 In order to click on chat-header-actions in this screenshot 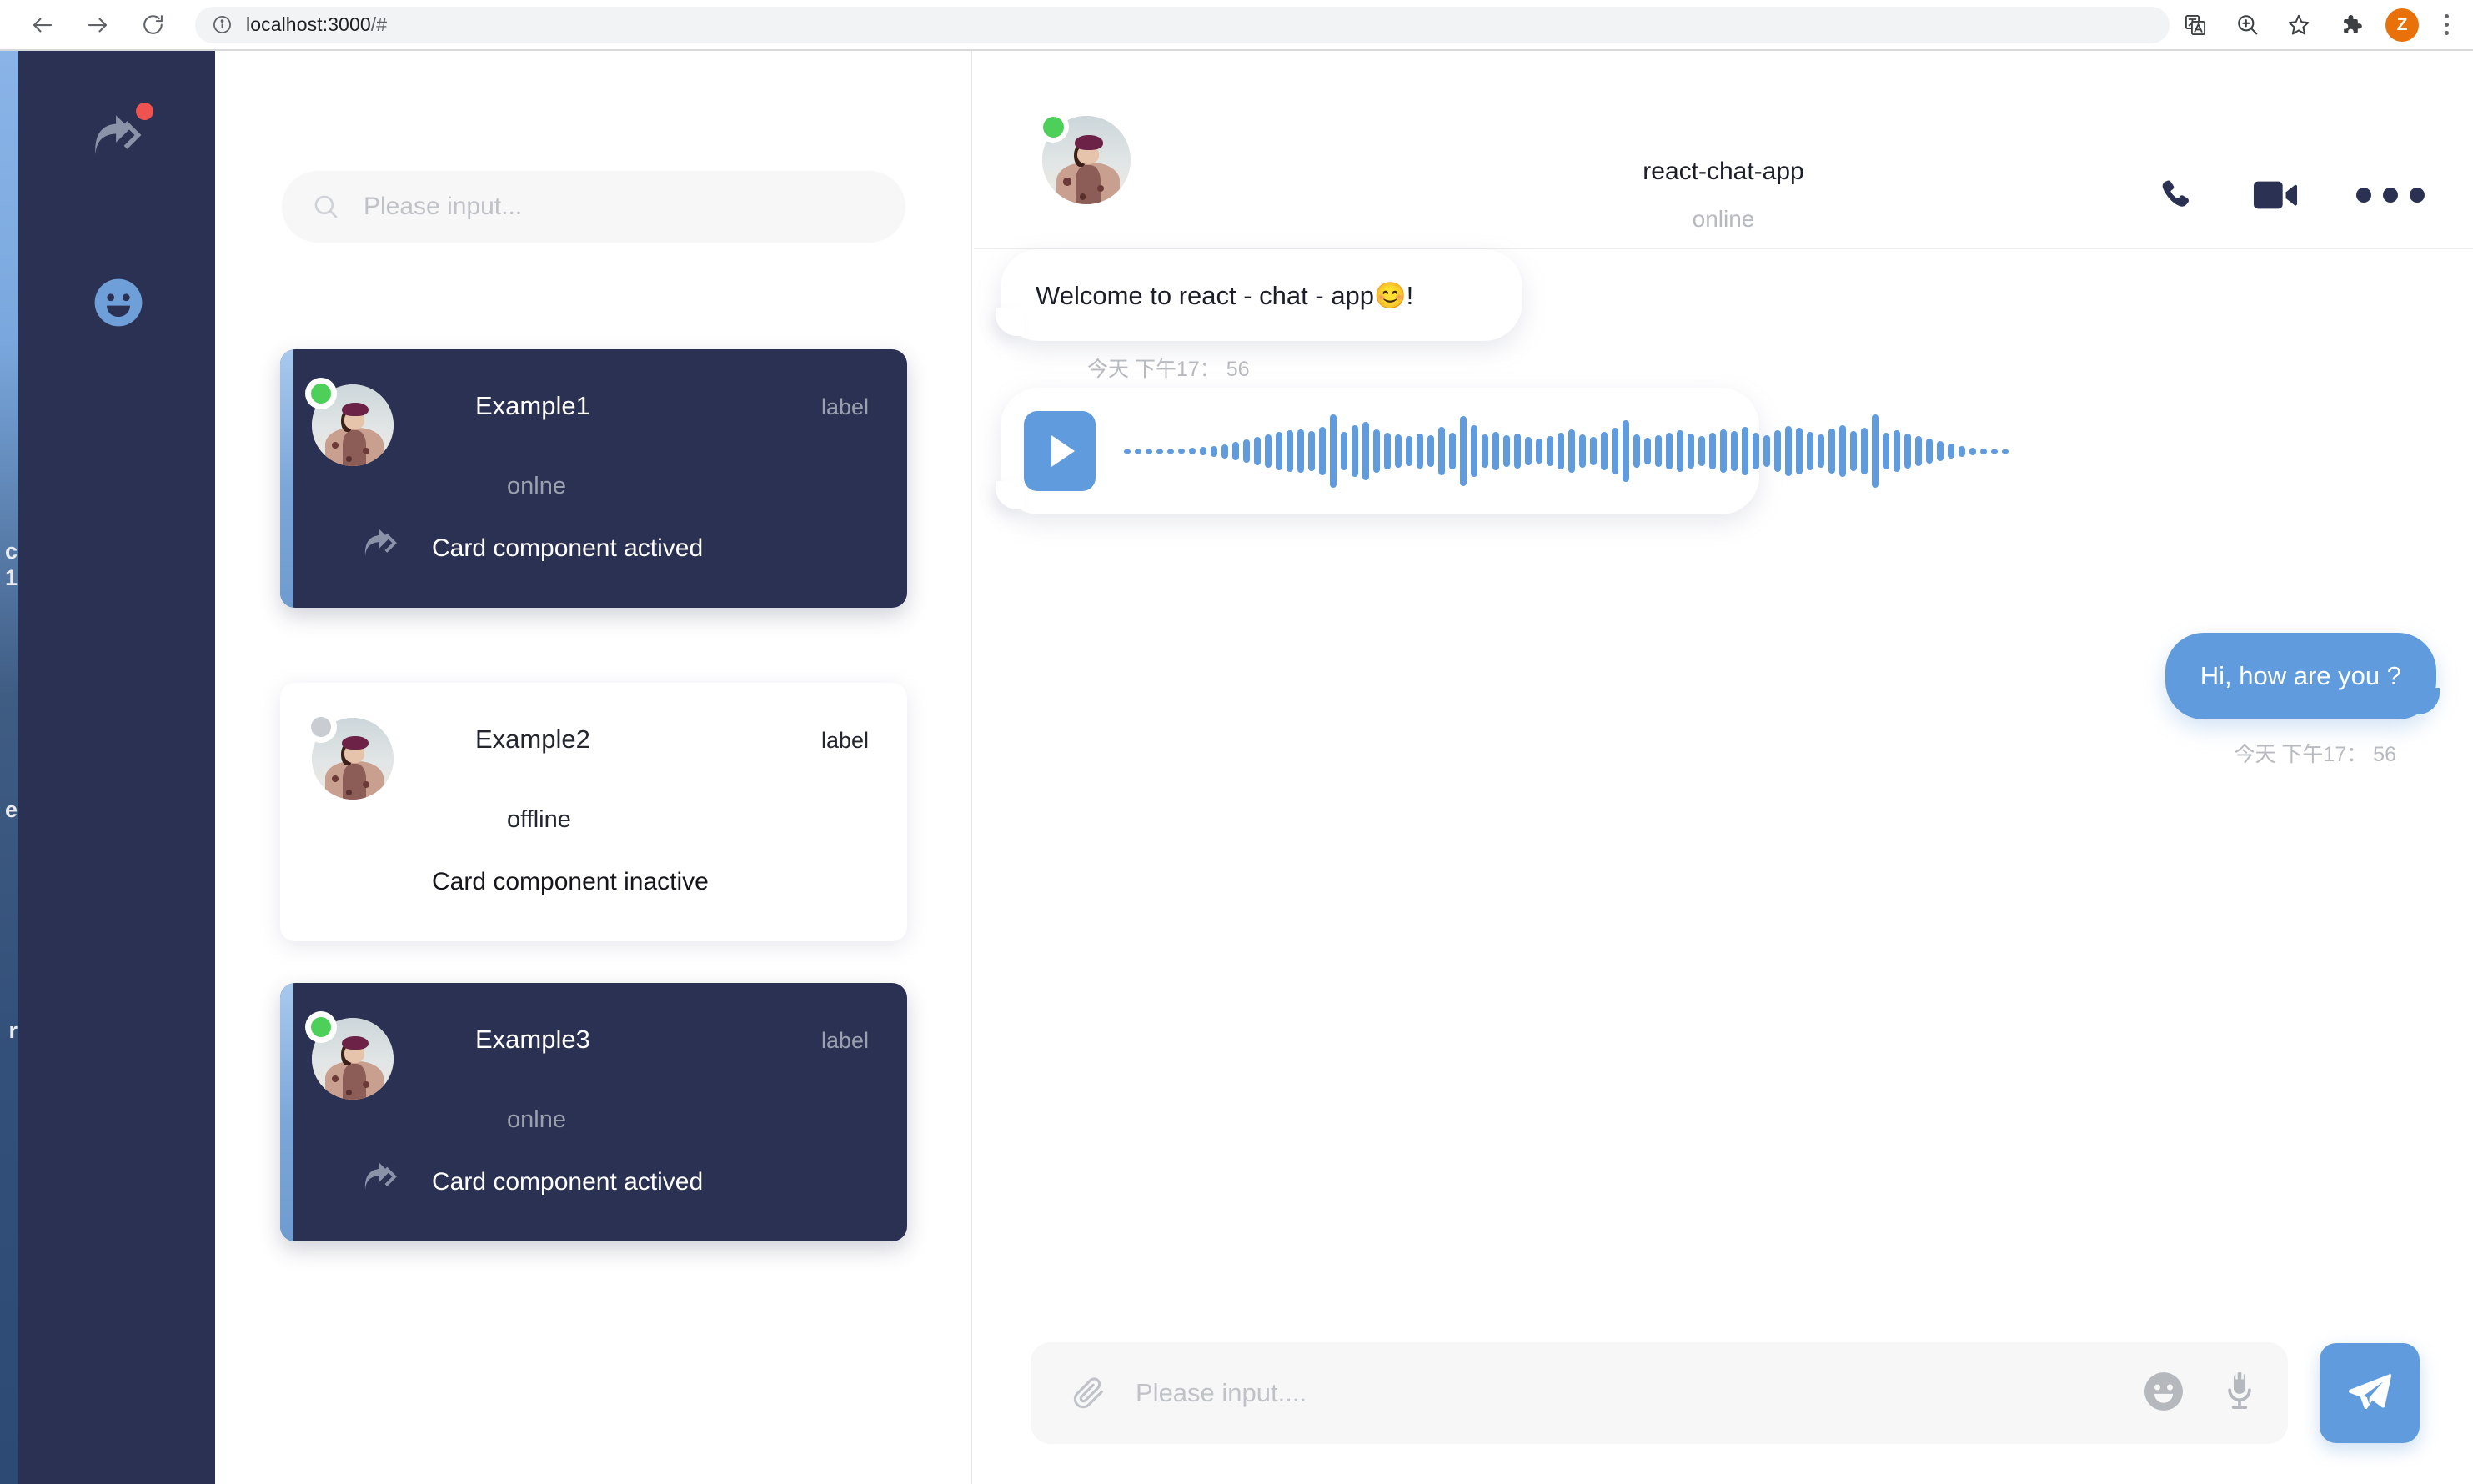, I will do `click(2290, 195)`.